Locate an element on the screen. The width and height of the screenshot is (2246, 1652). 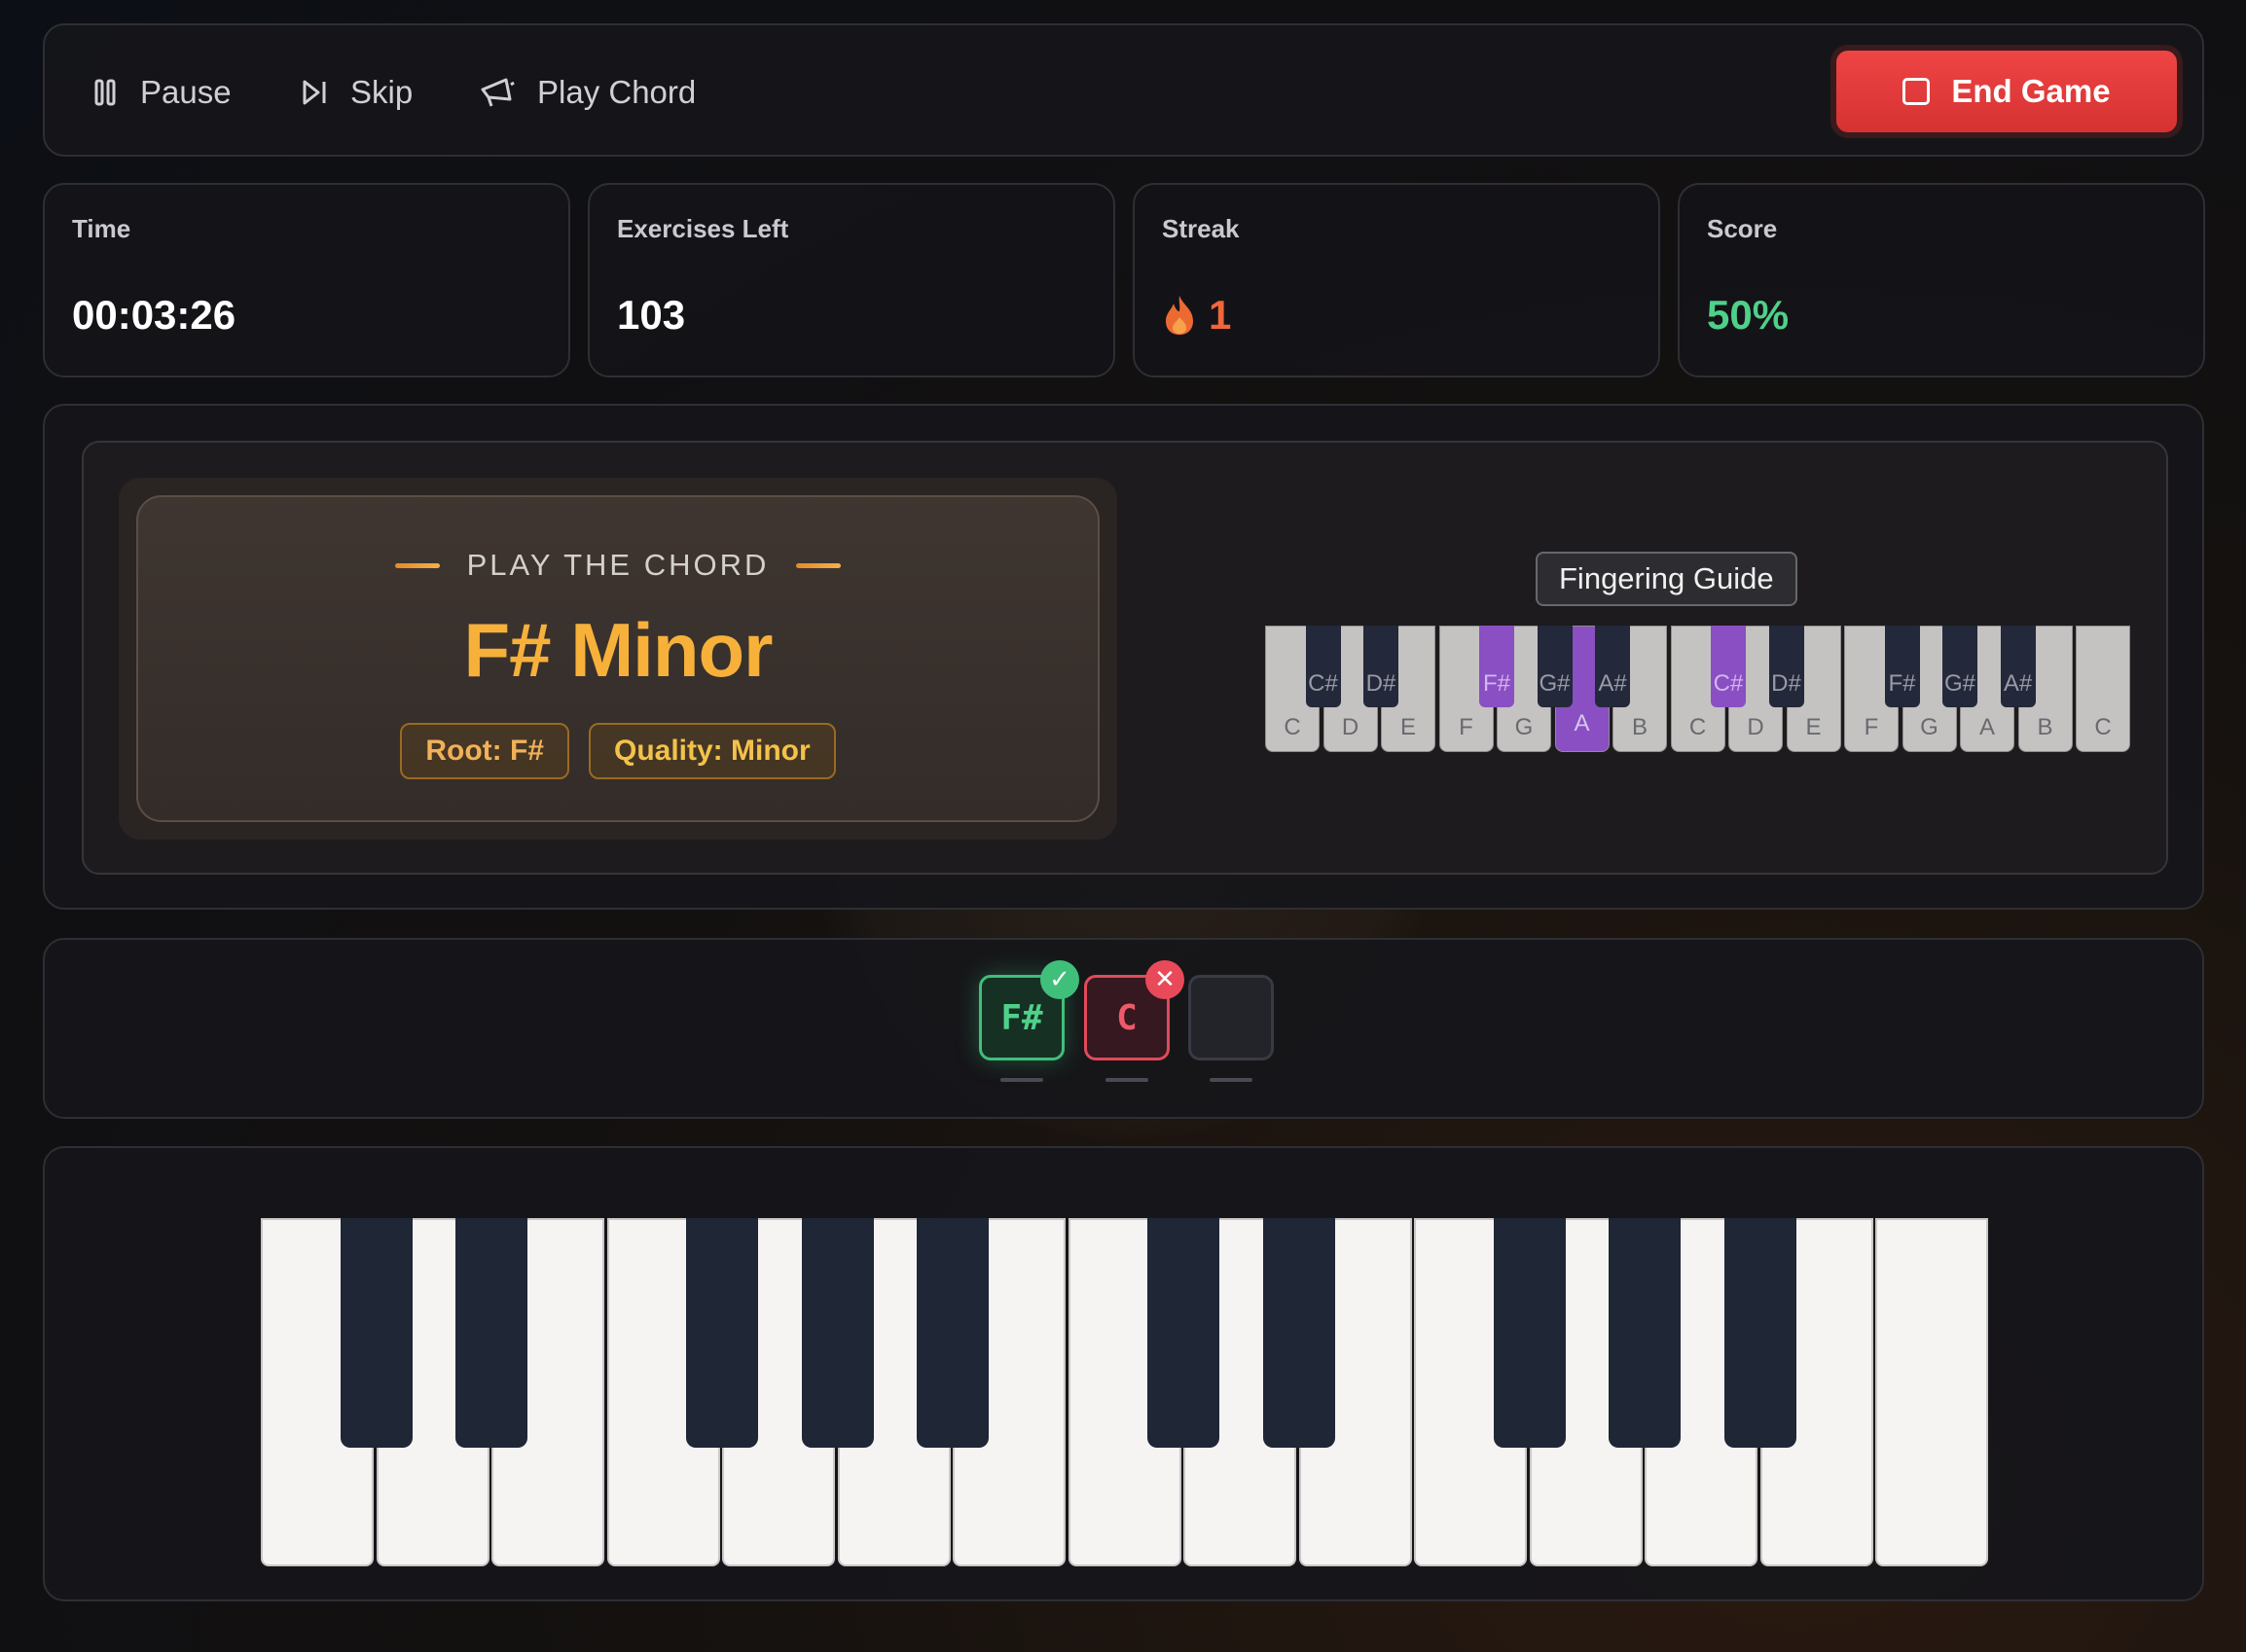
prompt-row: PLAY THE CHORD is located at coordinates (618, 565).